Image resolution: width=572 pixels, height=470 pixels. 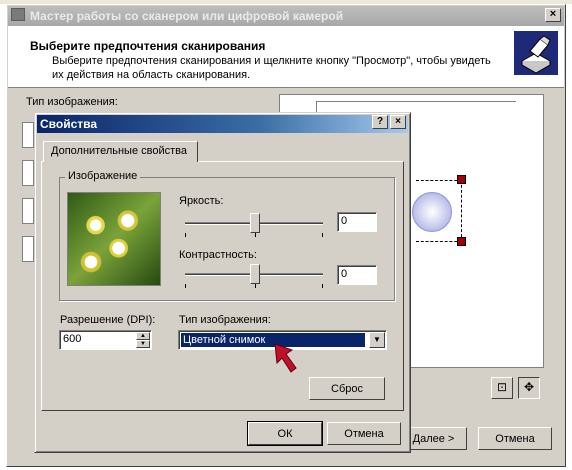 What do you see at coordinates (255, 223) in the screenshot?
I see `brightness-slider-thumb` at bounding box center [255, 223].